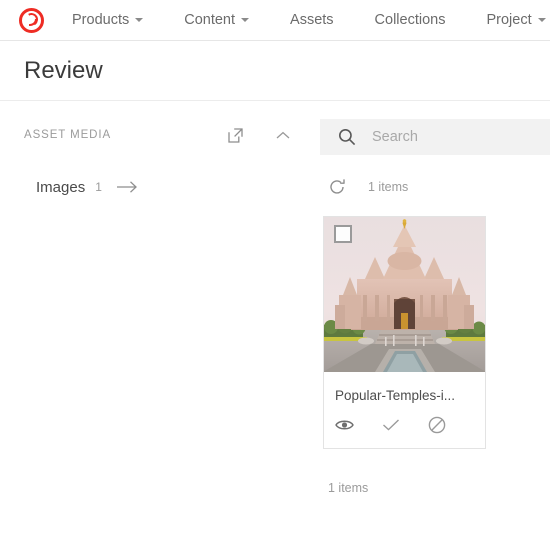  I want to click on search-bar, so click(435, 137).